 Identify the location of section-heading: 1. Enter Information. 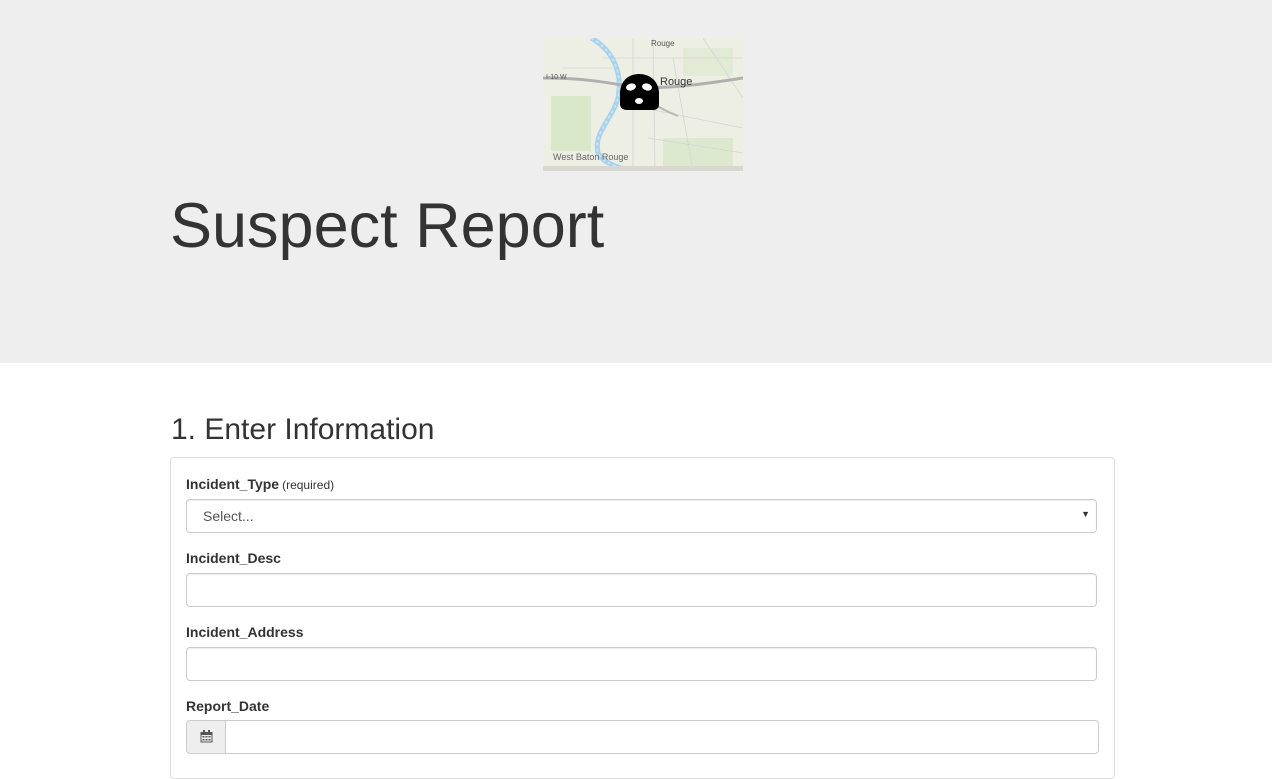
(303, 429).